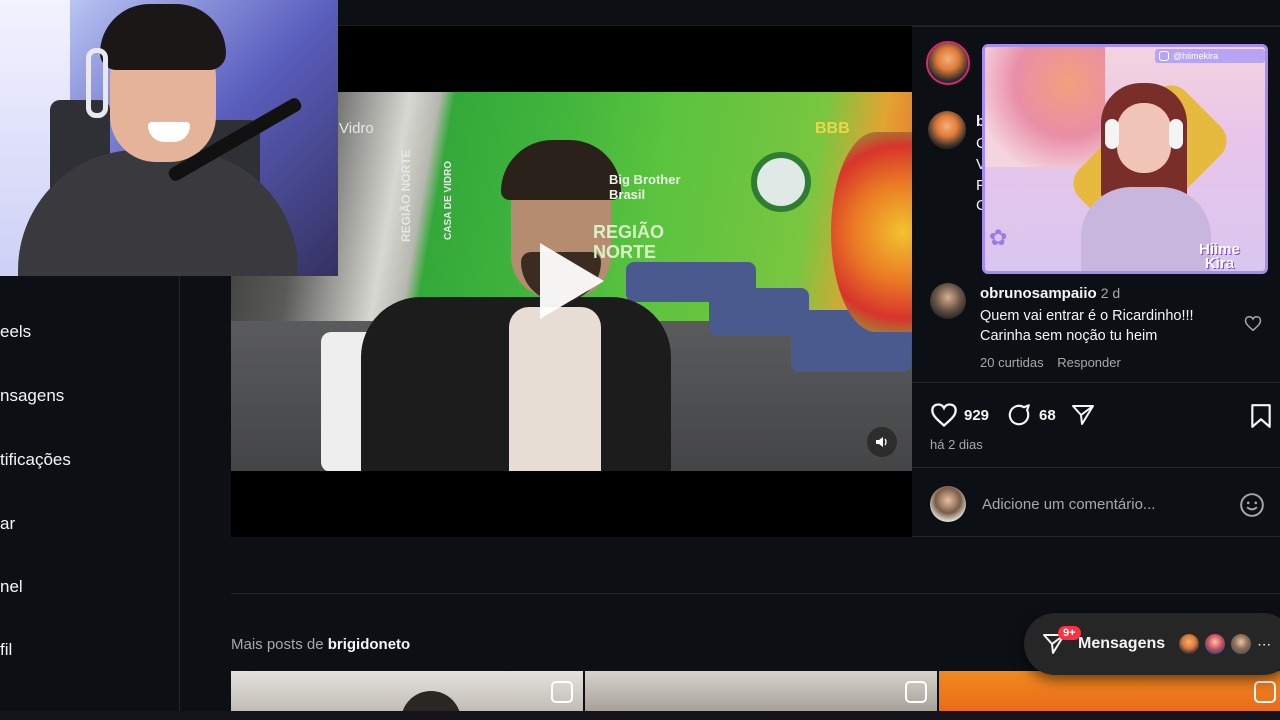  Describe the element at coordinates (640, 715) in the screenshot. I see `taskbar-strip` at that location.